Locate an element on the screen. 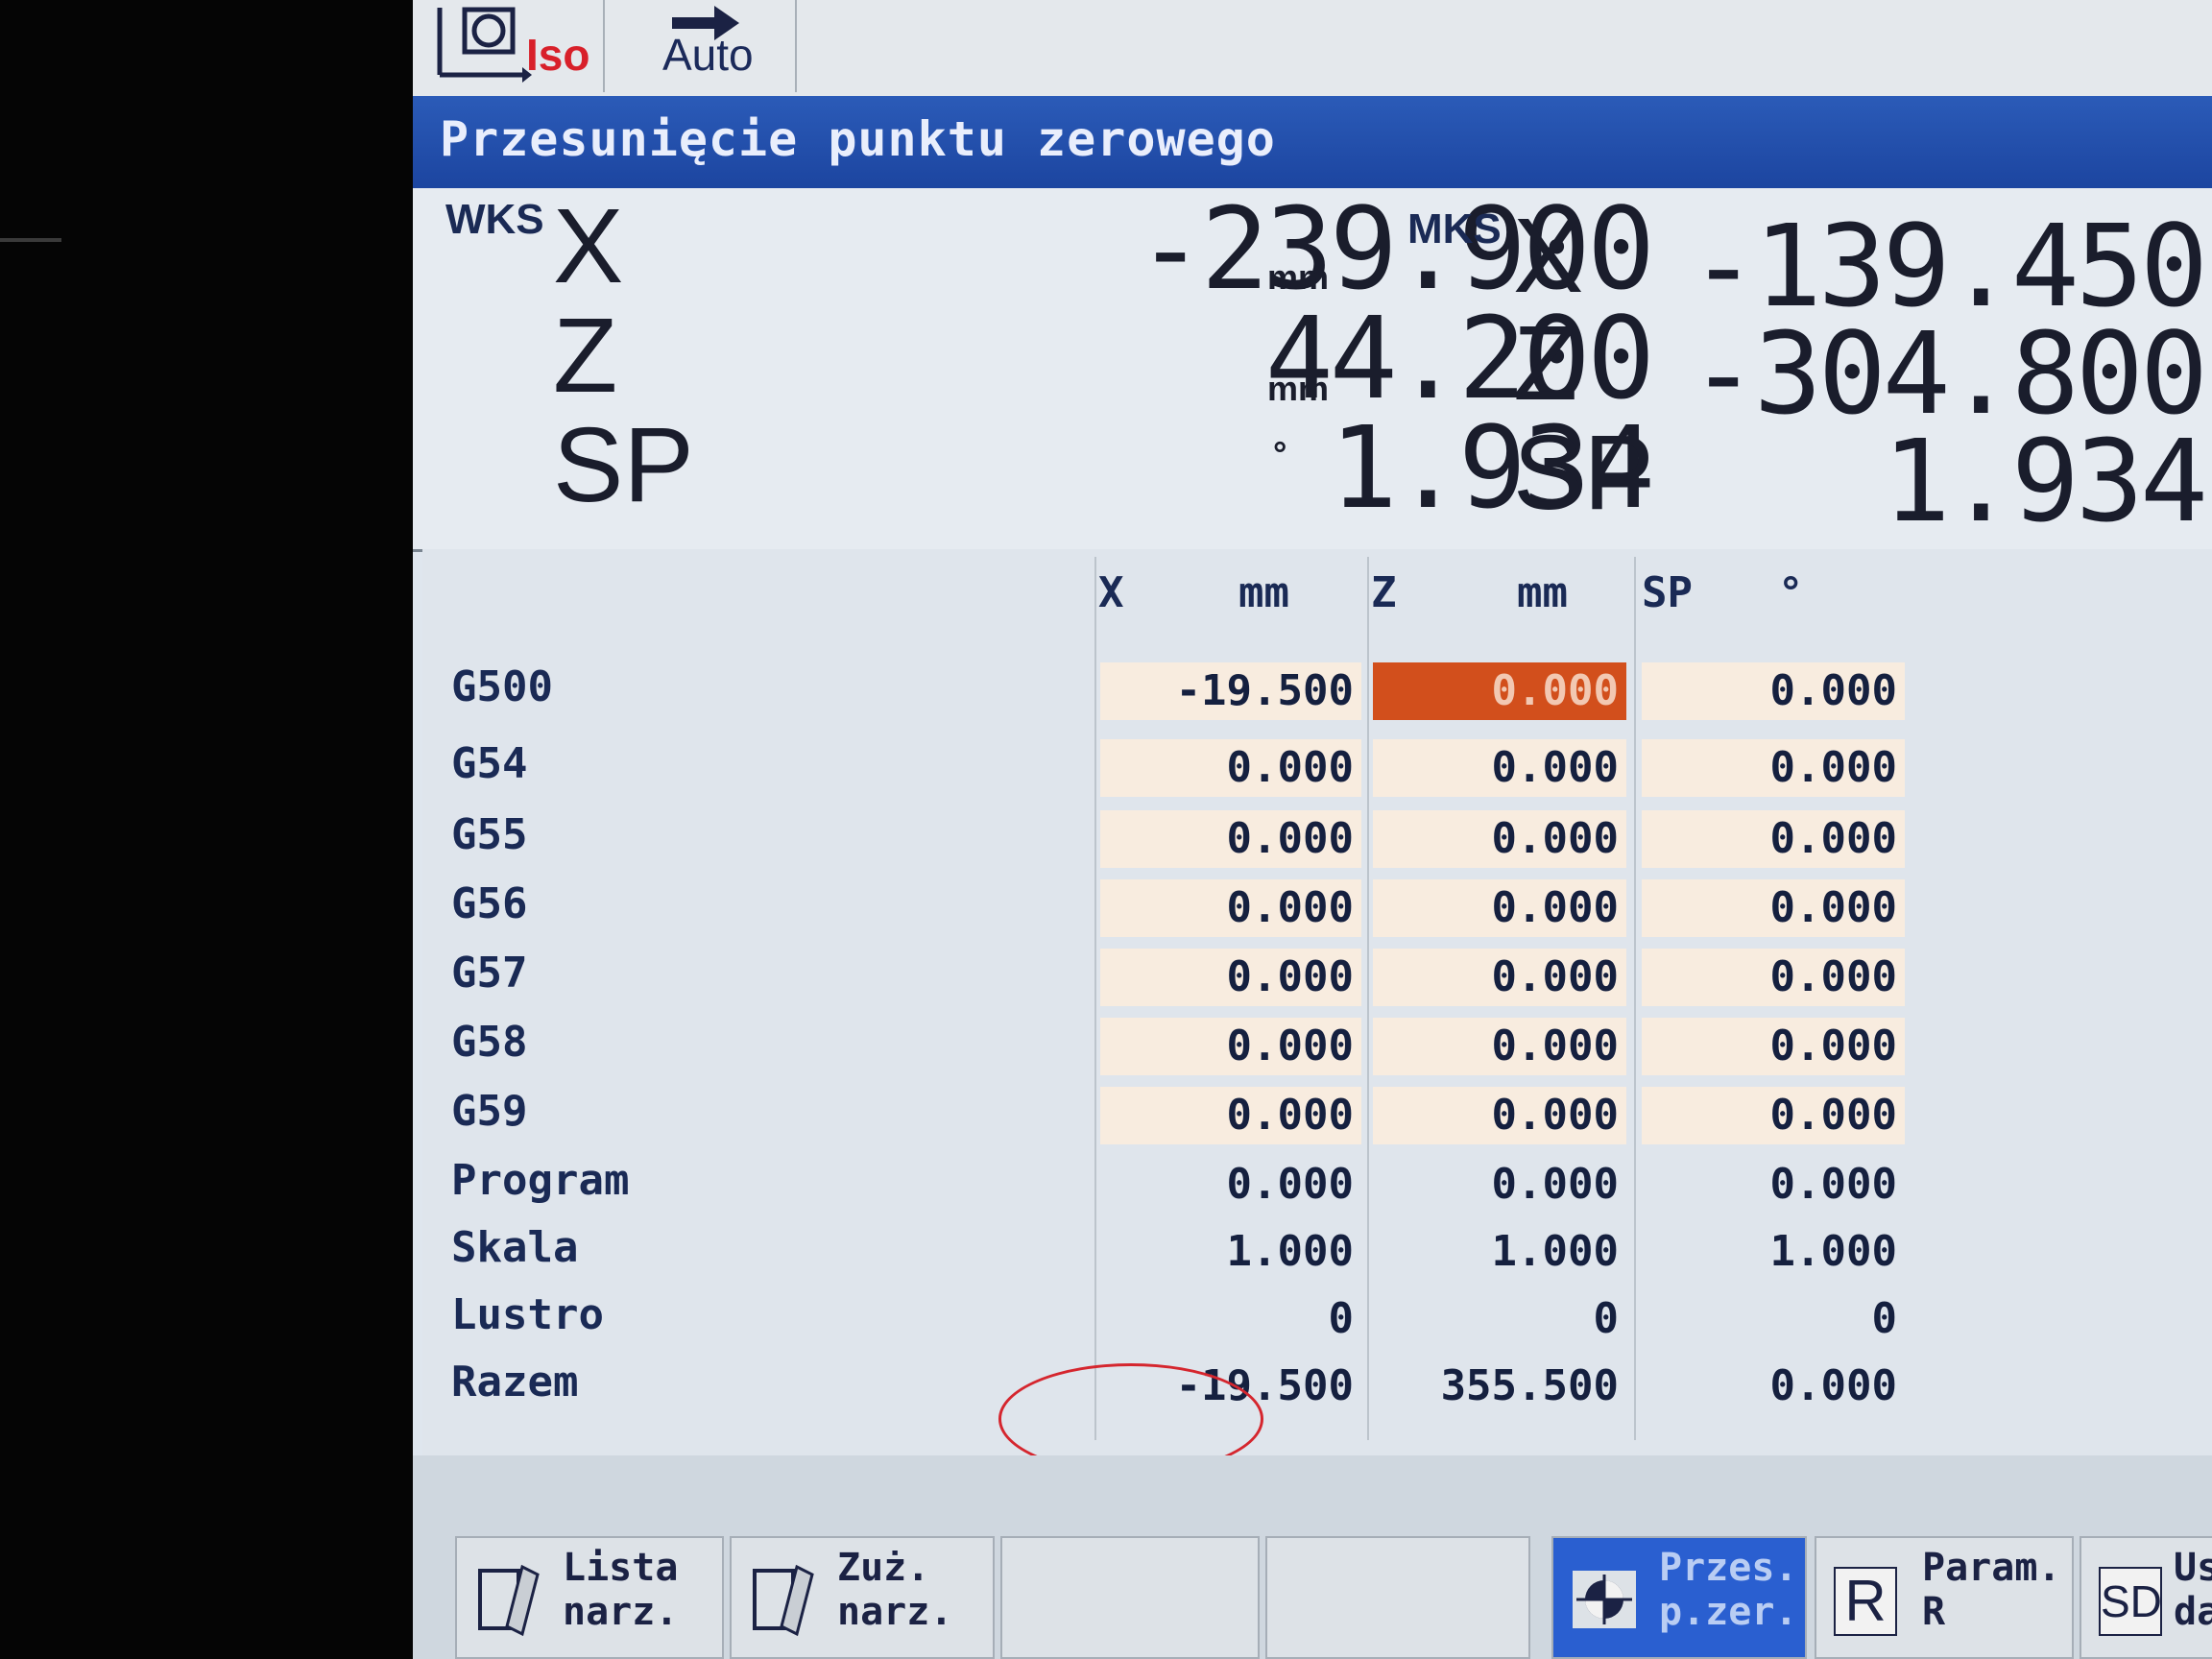 This screenshot has height=1659, width=2212. cell-g500-sp: 0.000 is located at coordinates (1774, 691).